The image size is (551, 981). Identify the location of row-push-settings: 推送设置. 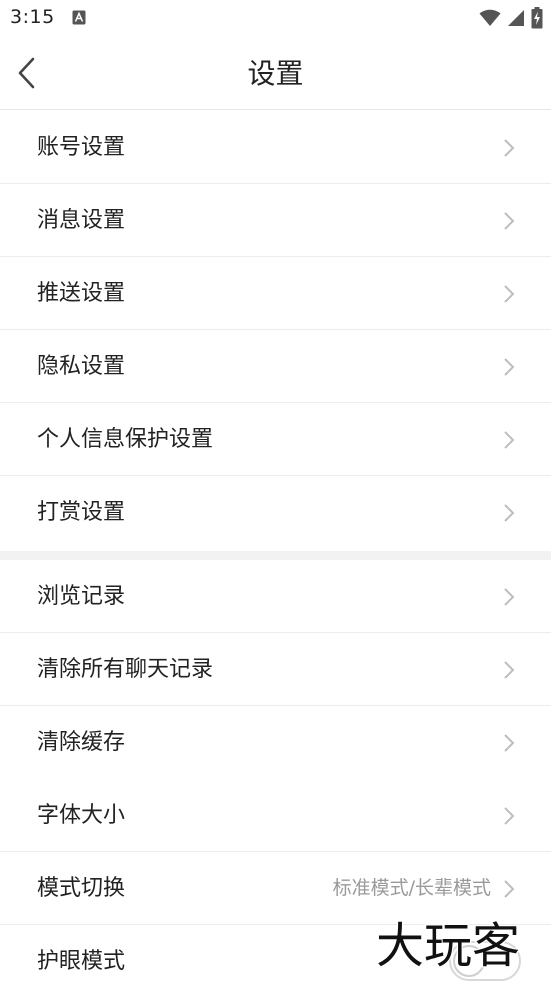
(275, 293).